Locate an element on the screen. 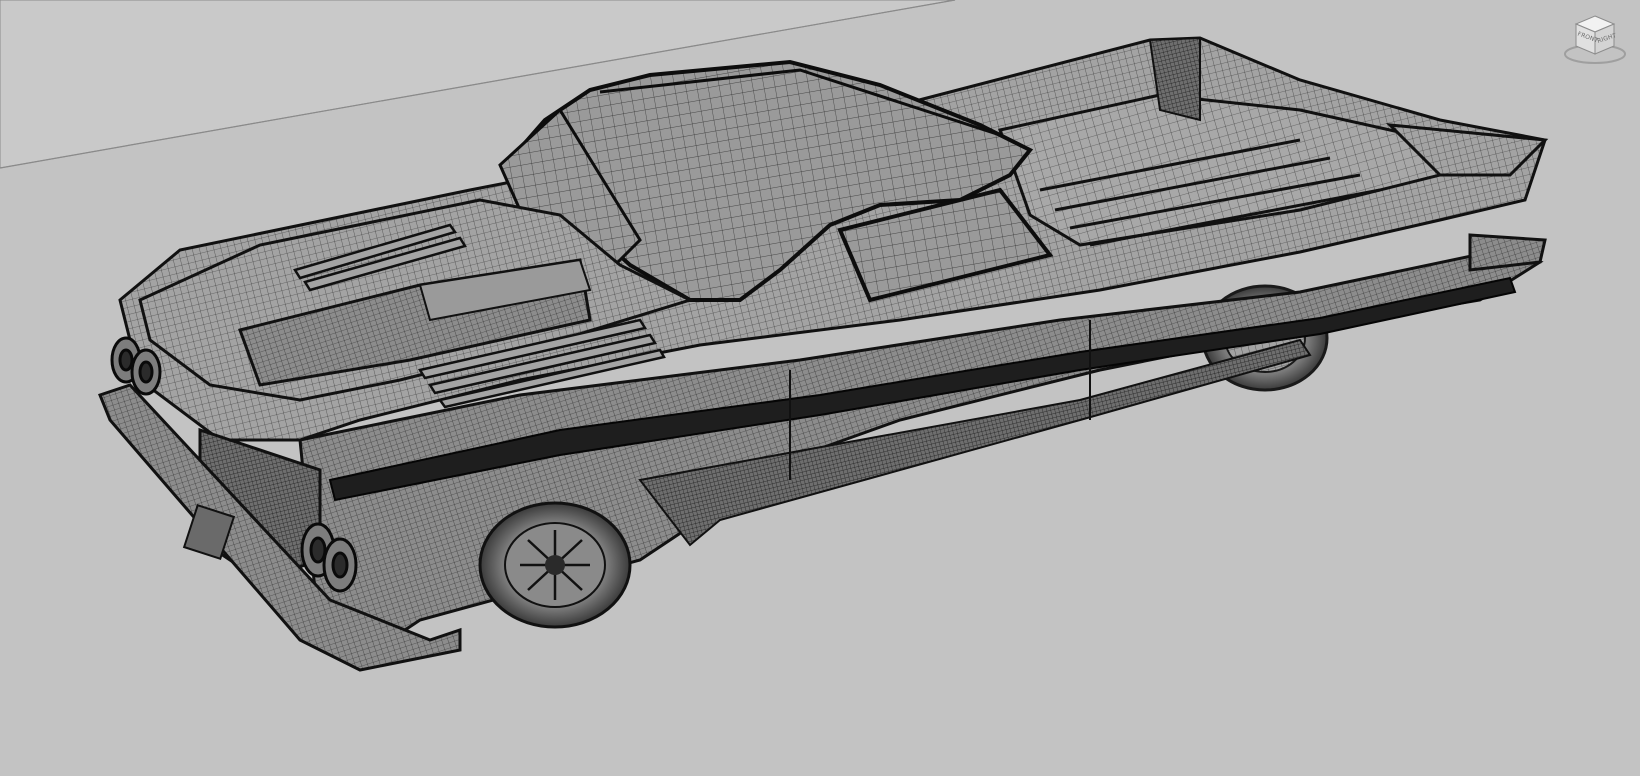 This screenshot has width=1640, height=776. viewcube: FRONT RIGHT is located at coordinates (1595, 38).